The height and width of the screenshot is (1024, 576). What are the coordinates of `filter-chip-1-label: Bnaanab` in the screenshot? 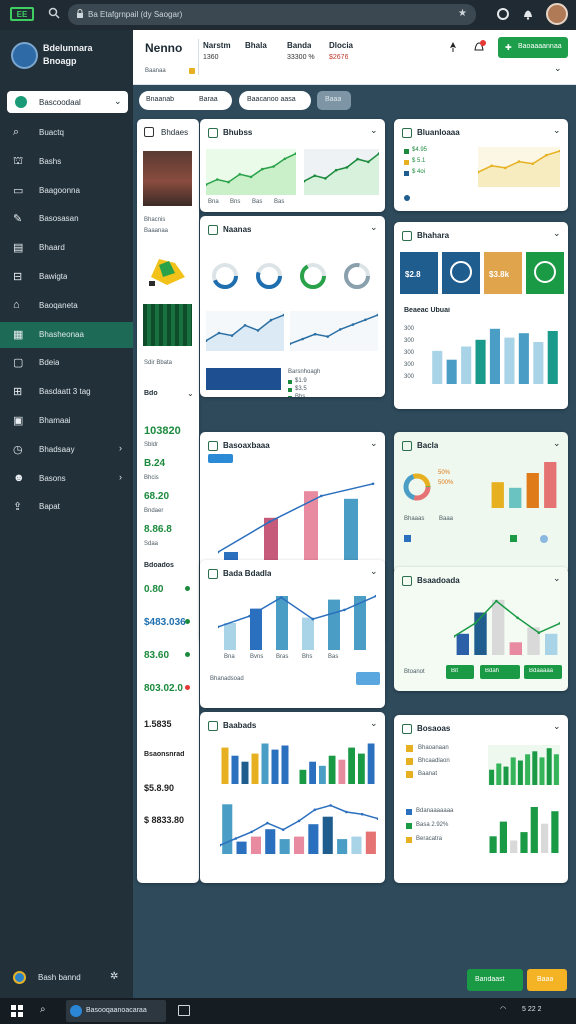 It's located at (160, 99).